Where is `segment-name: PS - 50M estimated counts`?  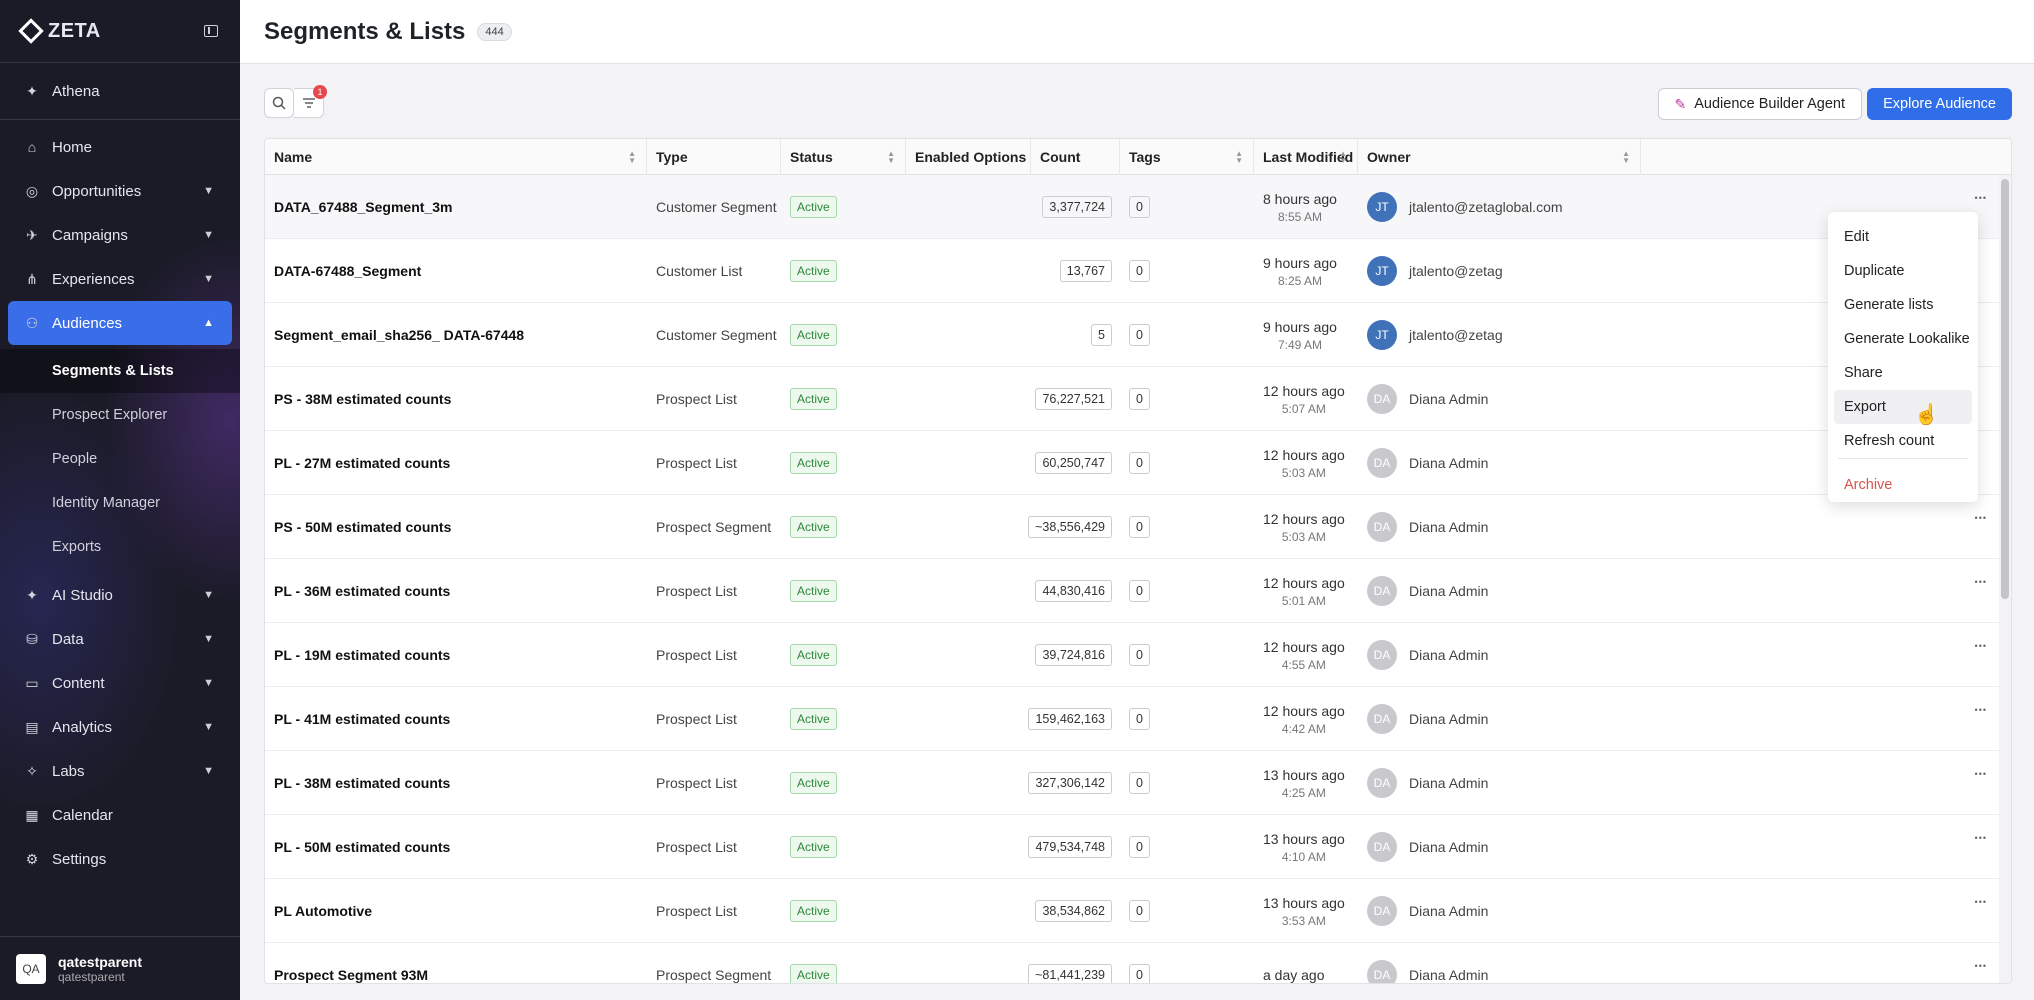
segment-name: PS - 50M estimated counts is located at coordinates (362, 527).